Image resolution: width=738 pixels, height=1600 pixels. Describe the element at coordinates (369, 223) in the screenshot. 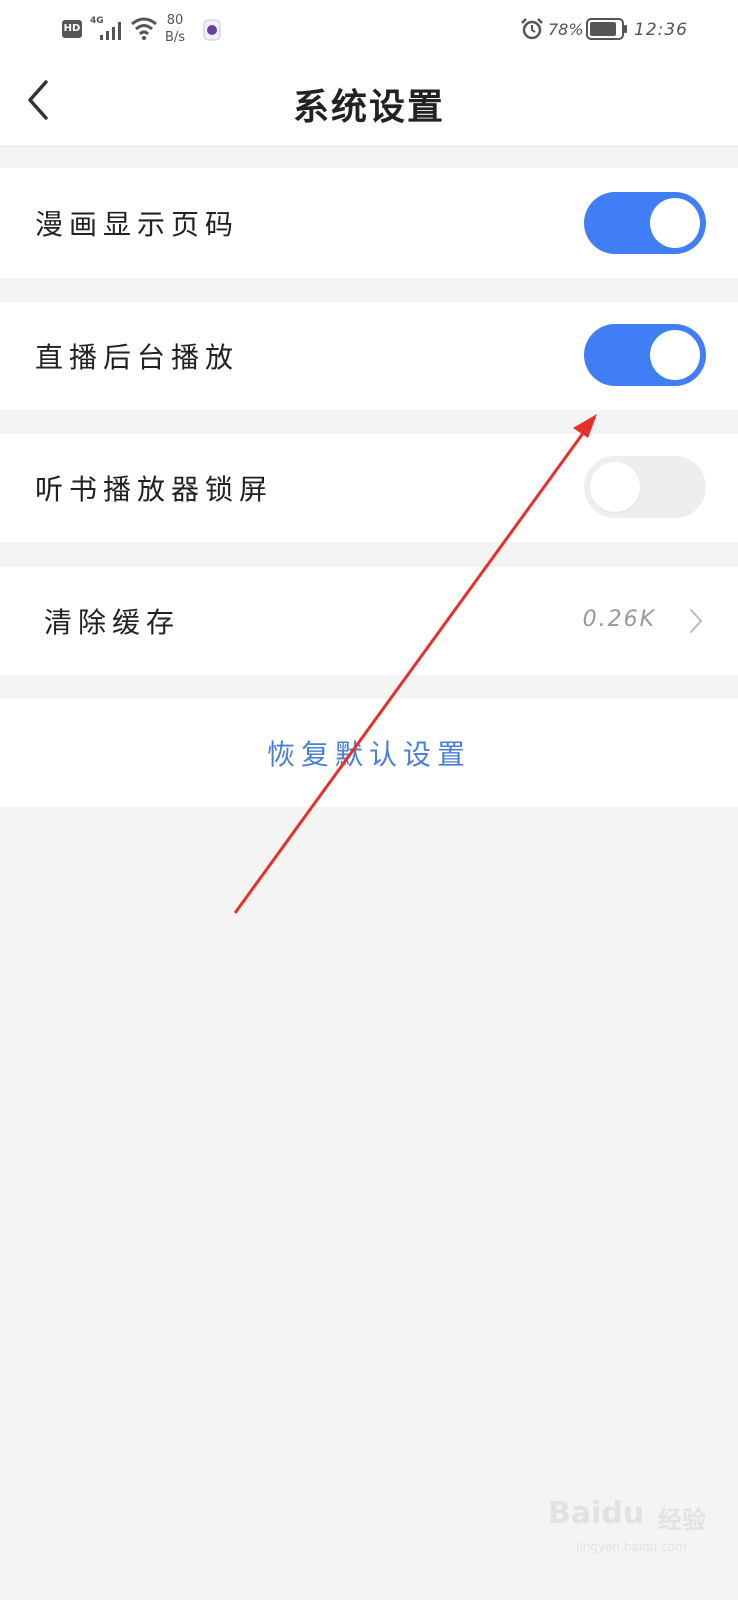

I see `setting-row-comic-page-number: 漫画显示页码` at that location.